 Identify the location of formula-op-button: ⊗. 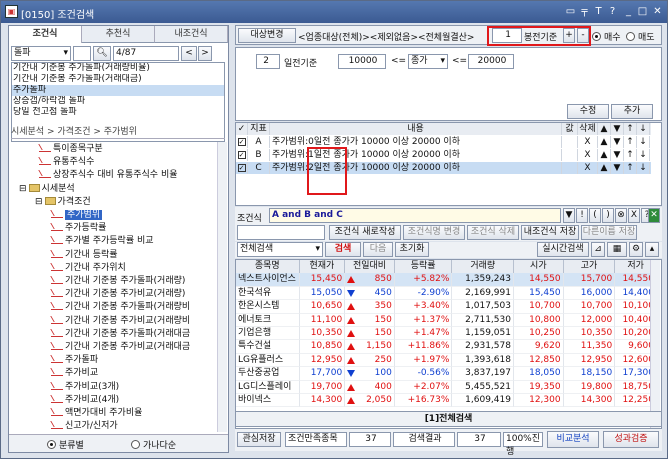
(621, 215).